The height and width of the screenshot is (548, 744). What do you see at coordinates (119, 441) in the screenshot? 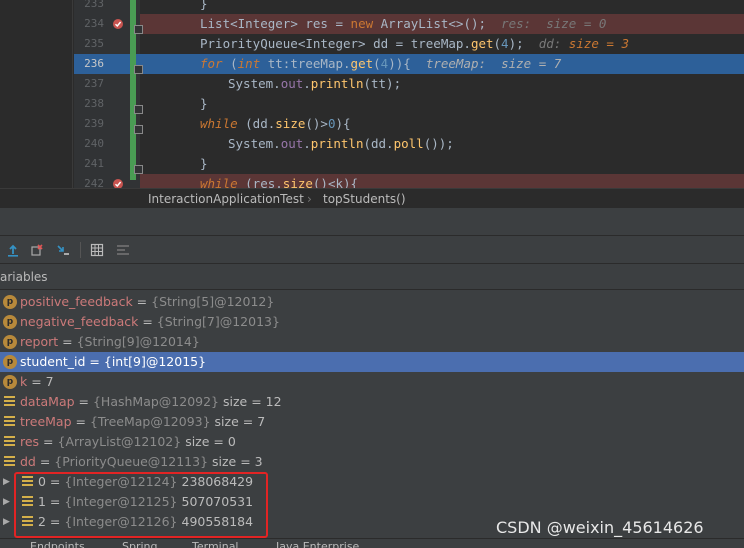
I see `variable-ref: {ArrayList@12102}` at bounding box center [119, 441].